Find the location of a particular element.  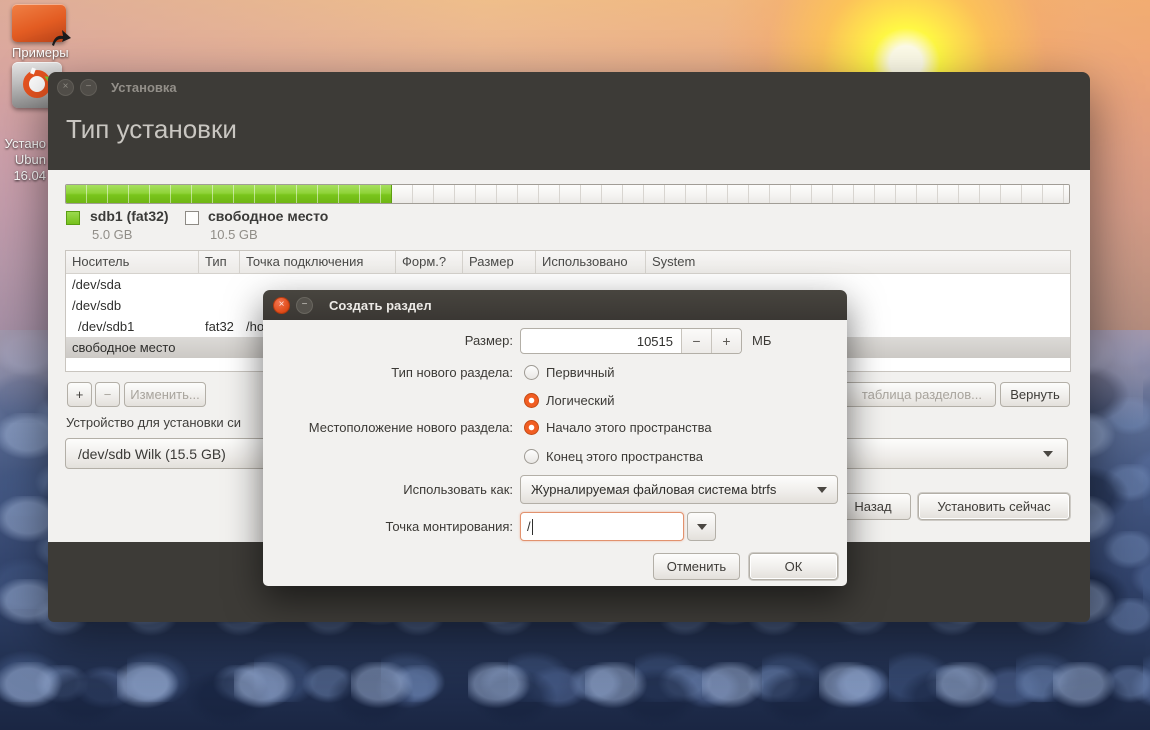

partition-bar-sdb1 is located at coordinates (229, 194).